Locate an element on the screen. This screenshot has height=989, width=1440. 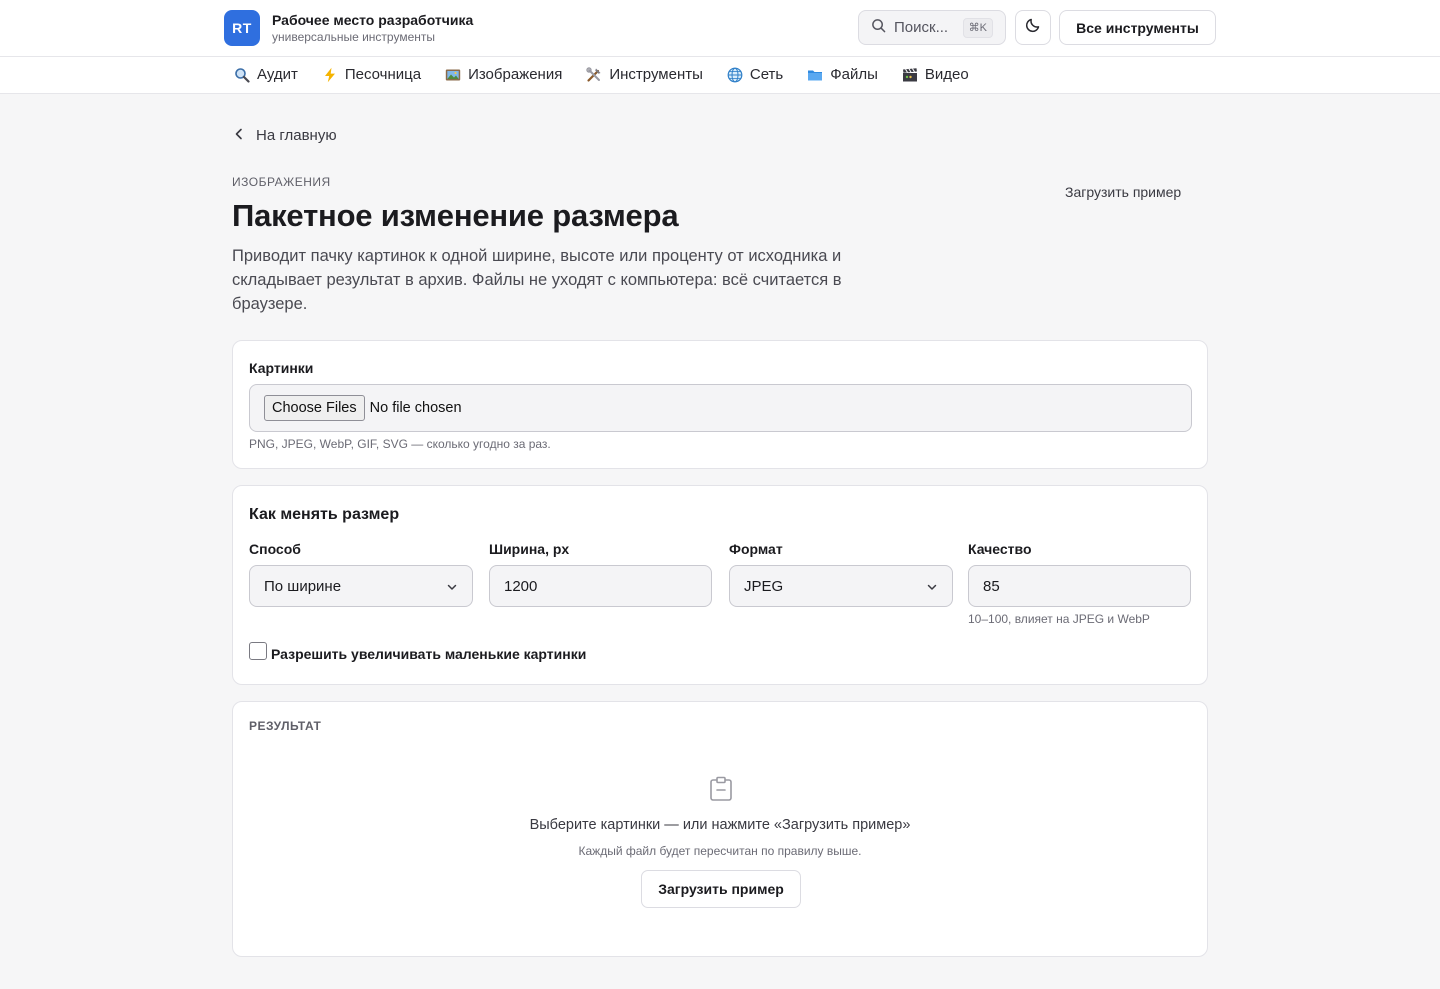
width-label: Ширина, px is located at coordinates (529, 549).